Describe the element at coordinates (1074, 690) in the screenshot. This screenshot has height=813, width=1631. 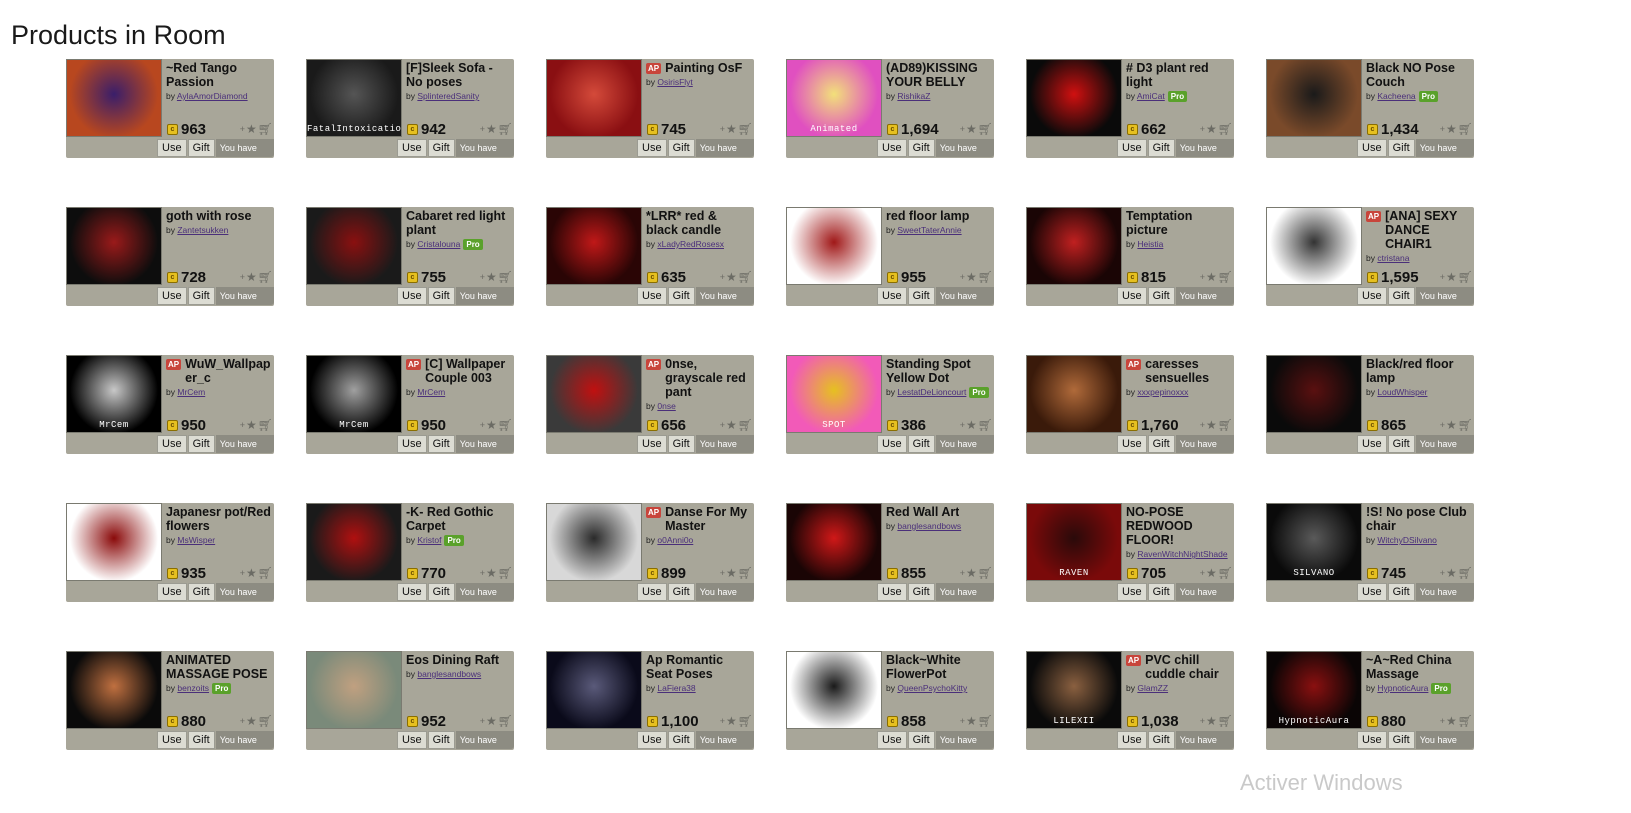
I see `product-thumbnail: LILEXII` at that location.